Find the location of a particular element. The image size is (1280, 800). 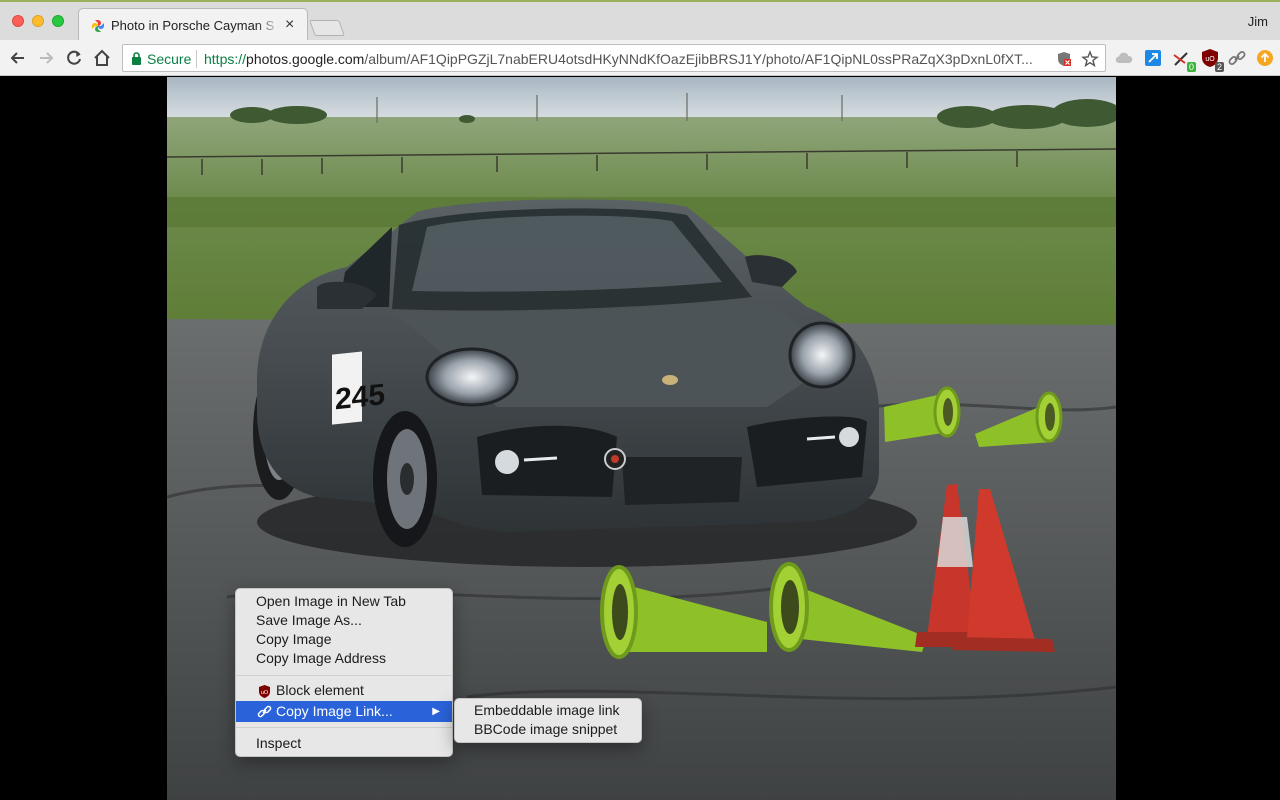

menu-item-open-image-new-tab: Open Image in New Tab is located at coordinates (344, 601).